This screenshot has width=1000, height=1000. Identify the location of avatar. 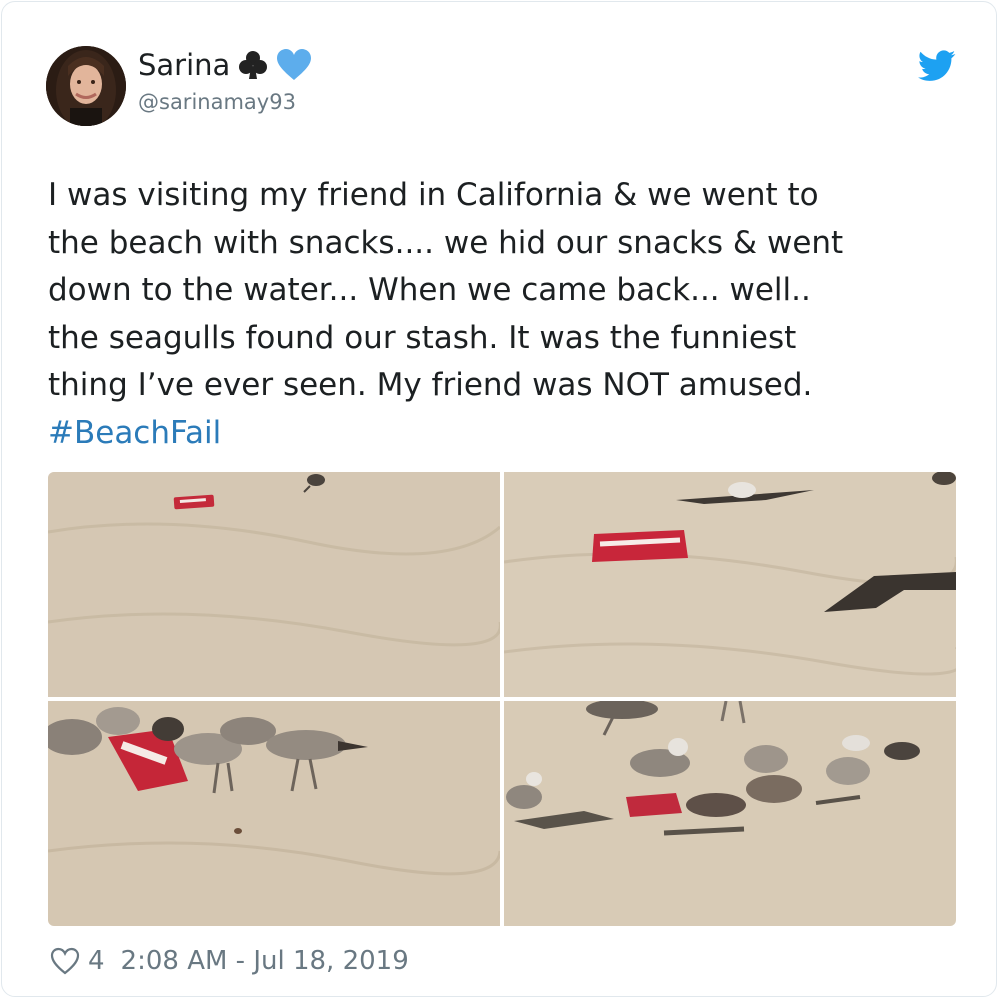
(86, 86).